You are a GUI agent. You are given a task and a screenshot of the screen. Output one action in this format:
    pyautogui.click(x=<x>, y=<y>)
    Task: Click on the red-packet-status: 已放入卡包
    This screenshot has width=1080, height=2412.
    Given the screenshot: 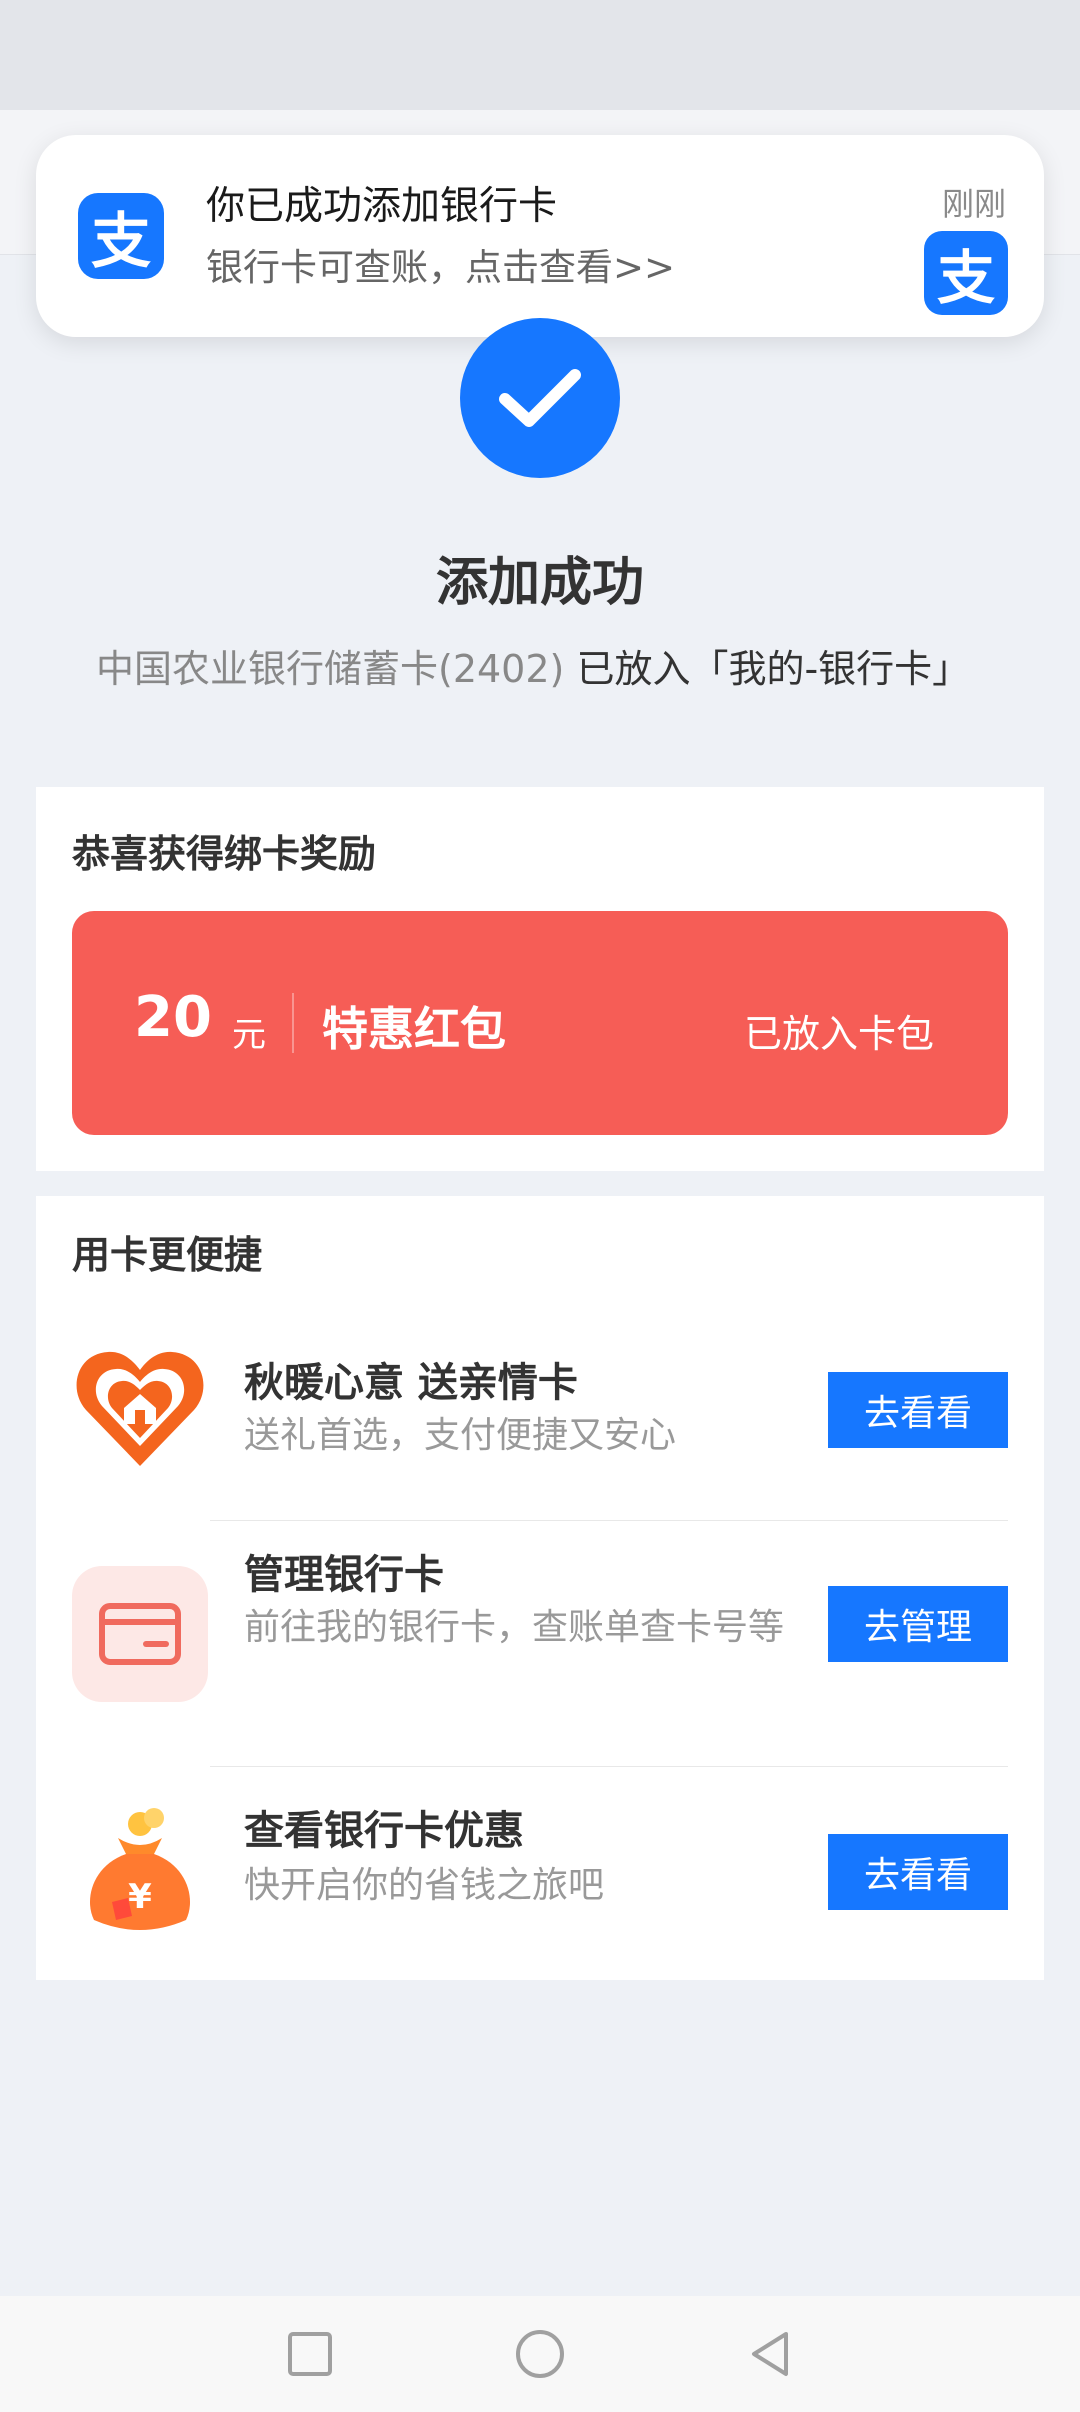 What is the action you would take?
    pyautogui.click(x=838, y=1034)
    